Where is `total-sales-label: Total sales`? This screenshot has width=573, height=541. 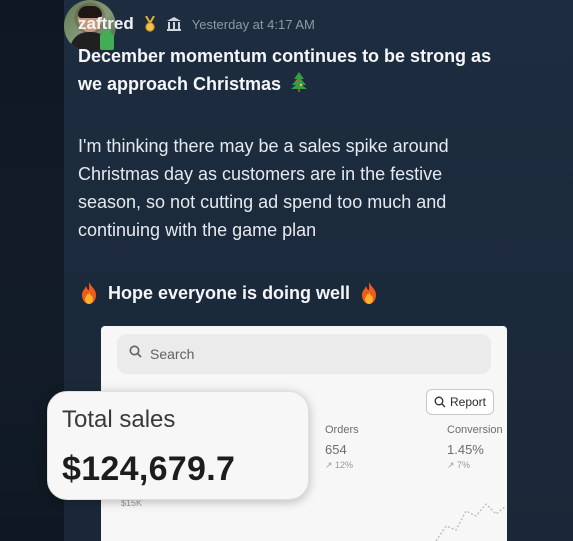
total-sales-label: Total sales is located at coordinates (119, 419).